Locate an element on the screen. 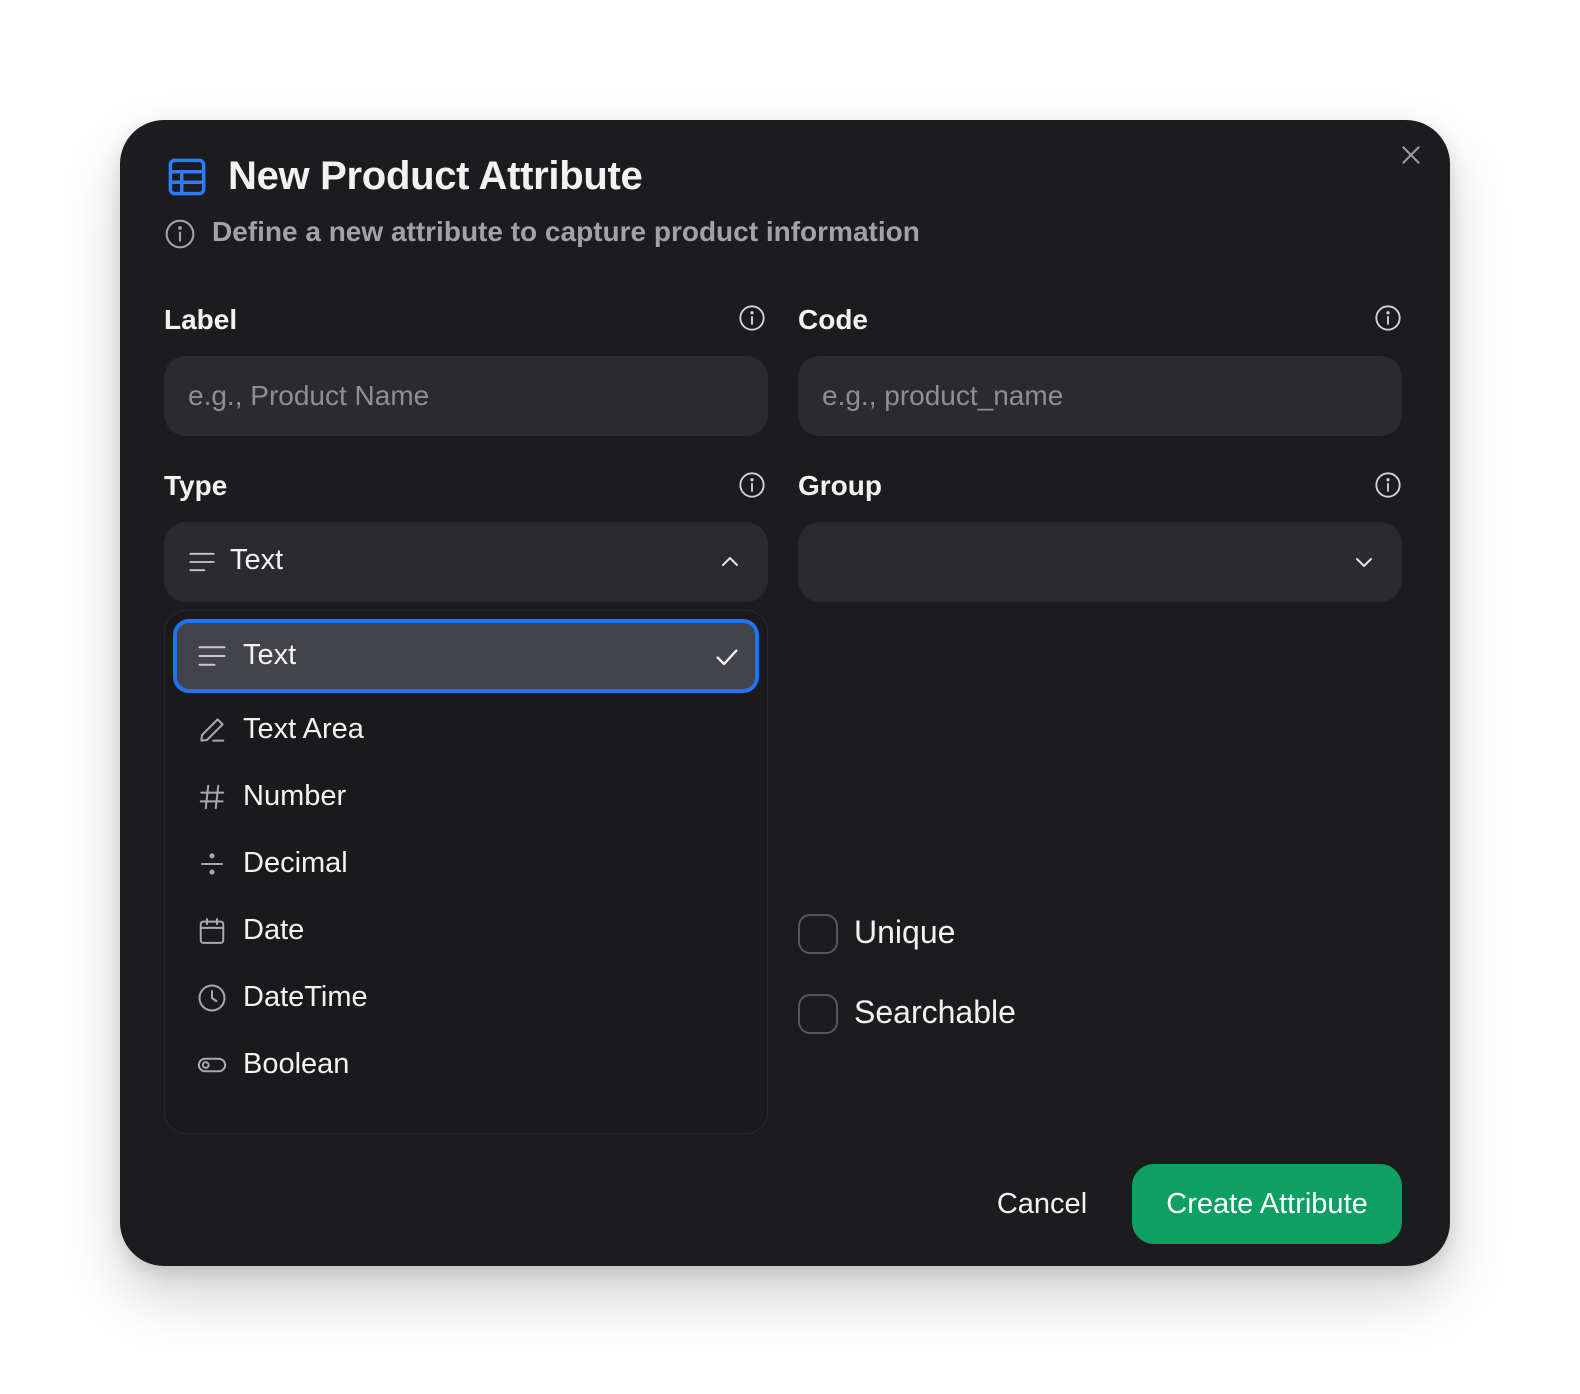 The height and width of the screenshot is (1394, 1580). type-option-boolean: Boolean is located at coordinates (466, 1065).